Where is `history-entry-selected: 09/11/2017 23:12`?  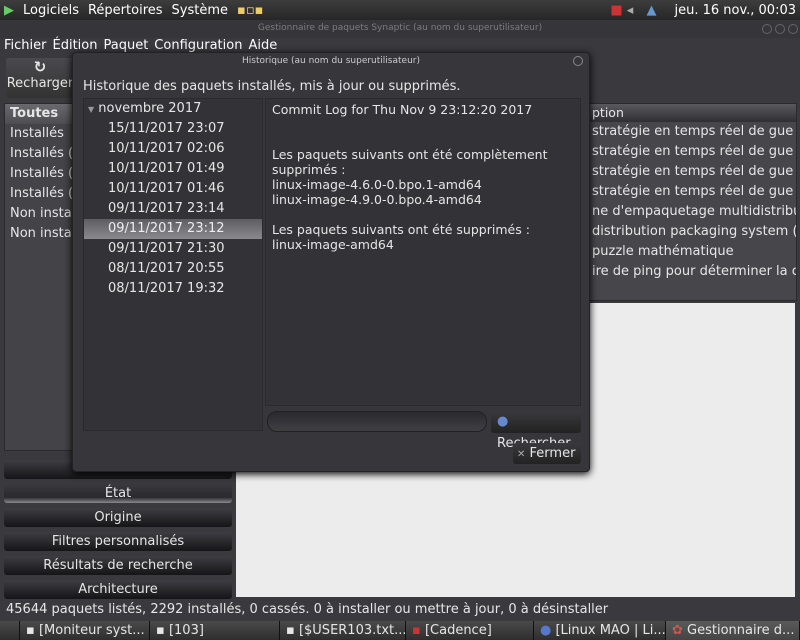
history-entry-selected: 09/11/2017 23:12 is located at coordinates (173, 229).